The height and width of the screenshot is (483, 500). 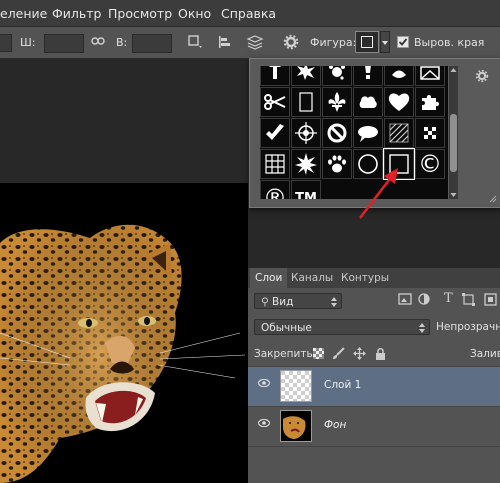 What do you see at coordinates (286, 328) in the screenshot?
I see `blend-mode-value: Обычные` at bounding box center [286, 328].